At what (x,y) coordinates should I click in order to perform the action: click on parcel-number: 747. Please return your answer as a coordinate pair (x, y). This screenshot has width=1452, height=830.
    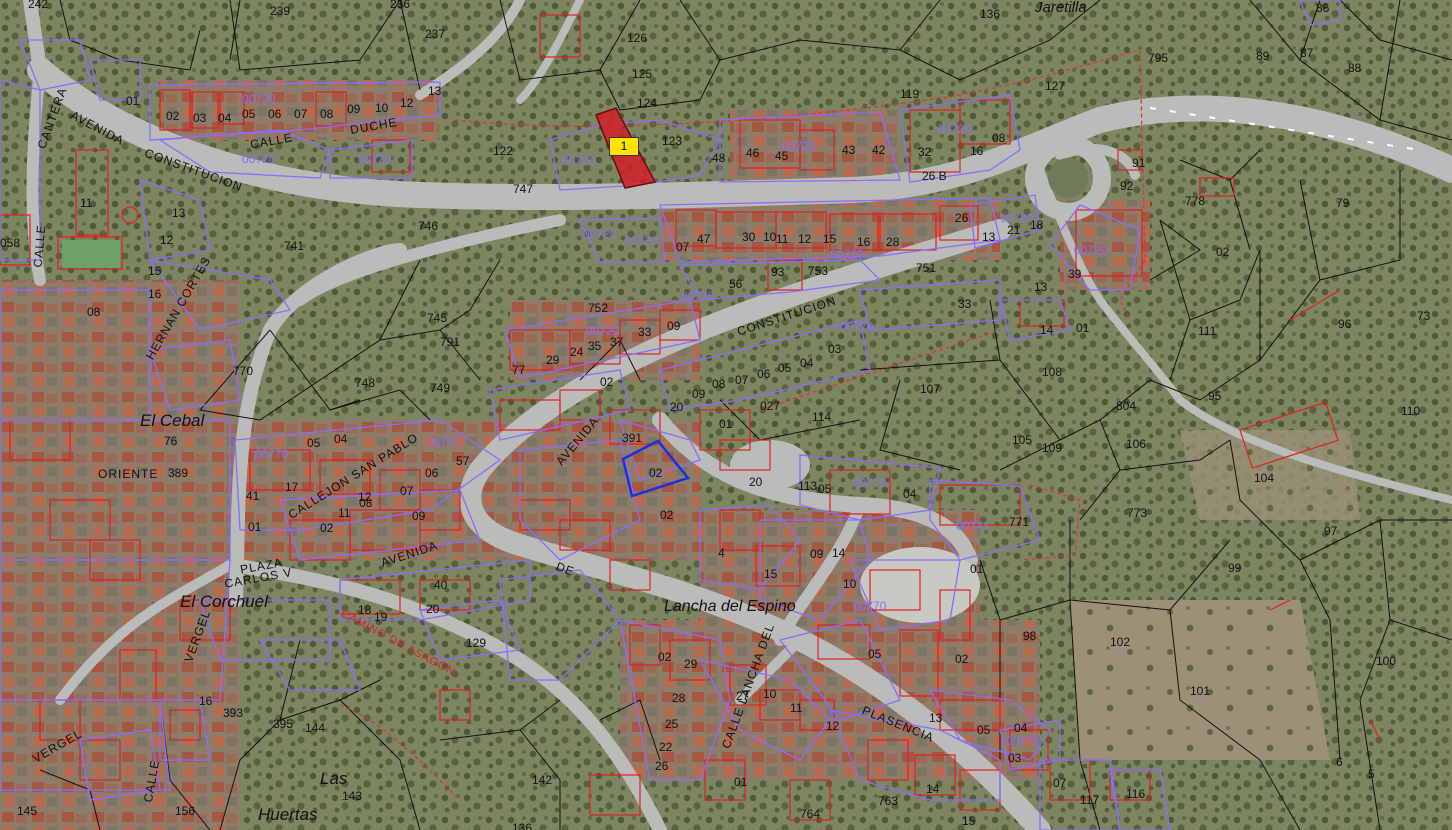
    Looking at the image, I should click on (523, 189).